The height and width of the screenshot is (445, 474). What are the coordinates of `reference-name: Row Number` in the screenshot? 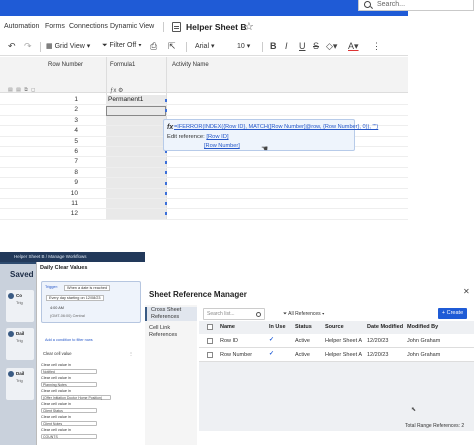 It's located at (236, 355).